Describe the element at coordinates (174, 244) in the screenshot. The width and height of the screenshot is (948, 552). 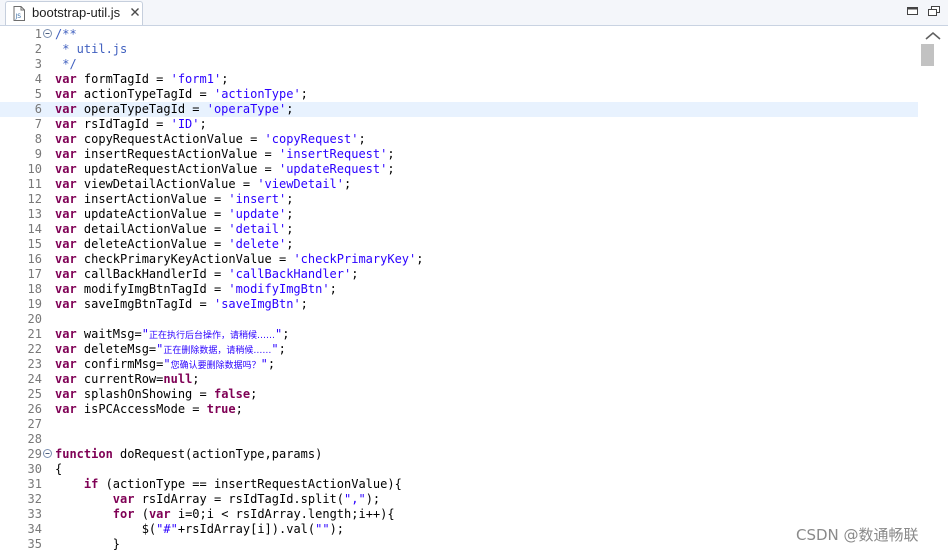
I see `code-text: var deleteActionValue = 'delete';` at that location.